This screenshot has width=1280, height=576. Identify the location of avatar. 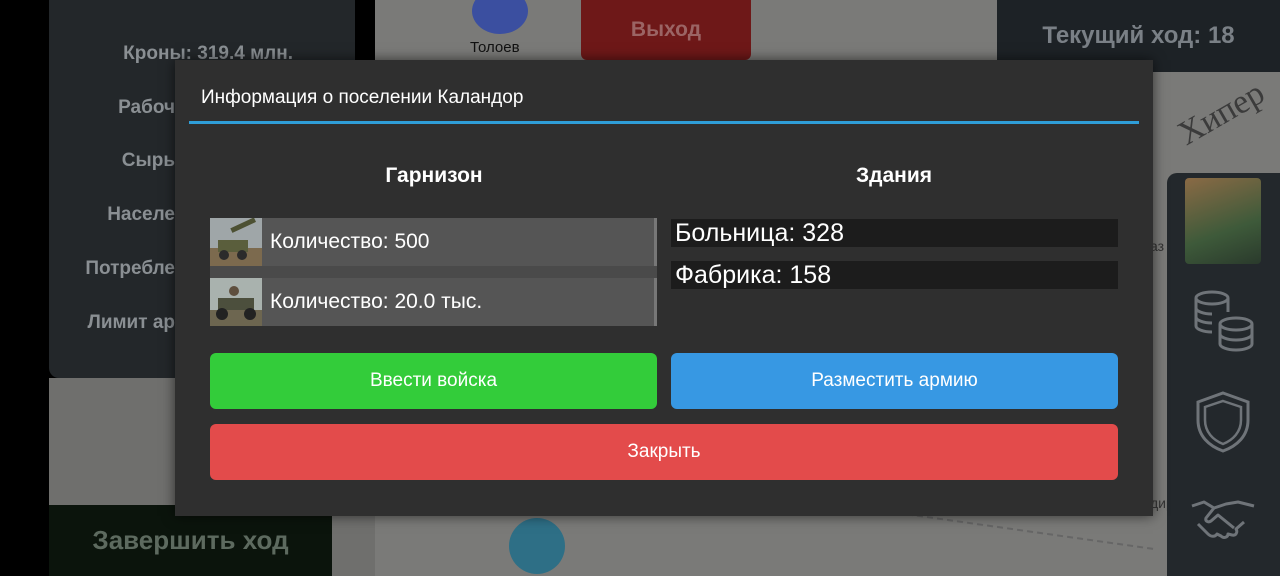
(1223, 221).